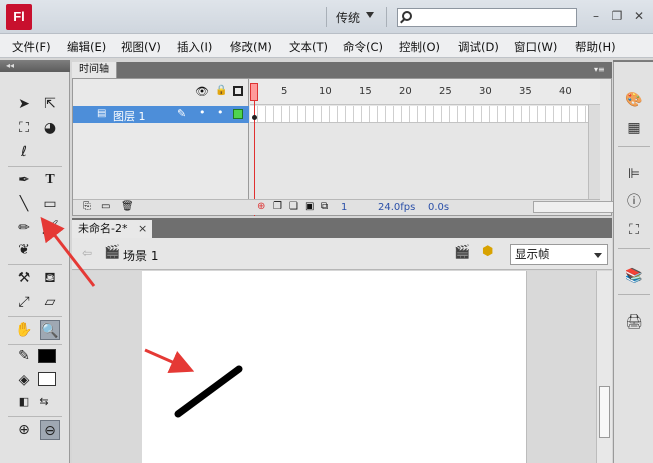 This screenshot has width=653, height=463. I want to click on collapse-icon: ◂◂, so click(10, 66).